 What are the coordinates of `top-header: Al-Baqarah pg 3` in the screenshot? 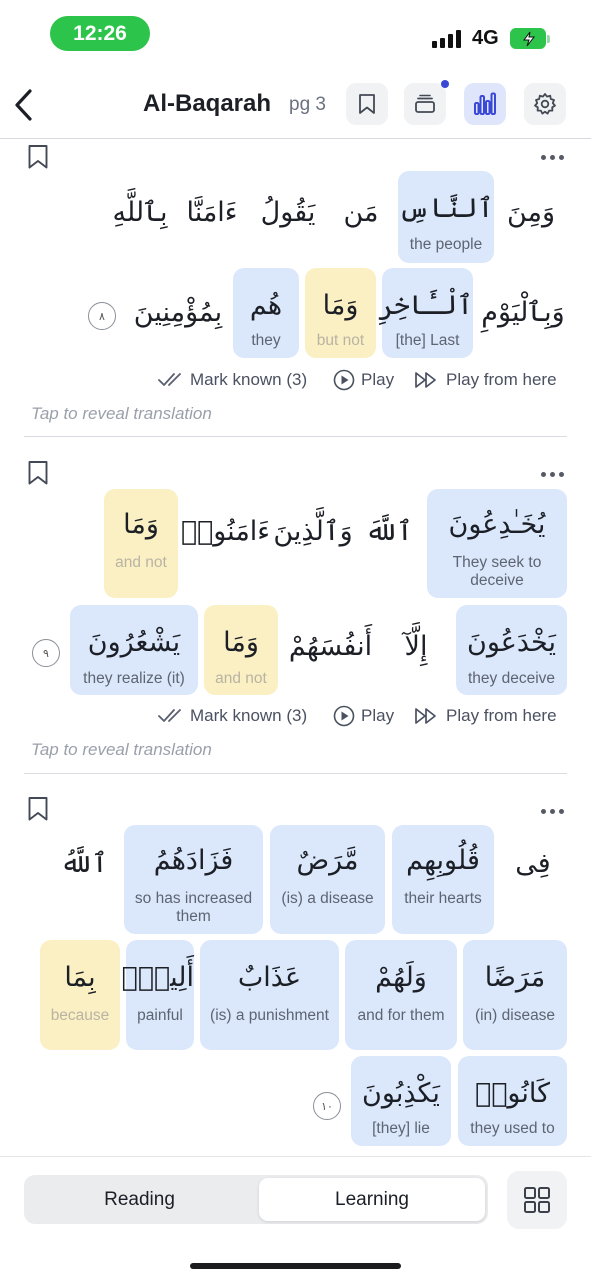 It's located at (295, 103).